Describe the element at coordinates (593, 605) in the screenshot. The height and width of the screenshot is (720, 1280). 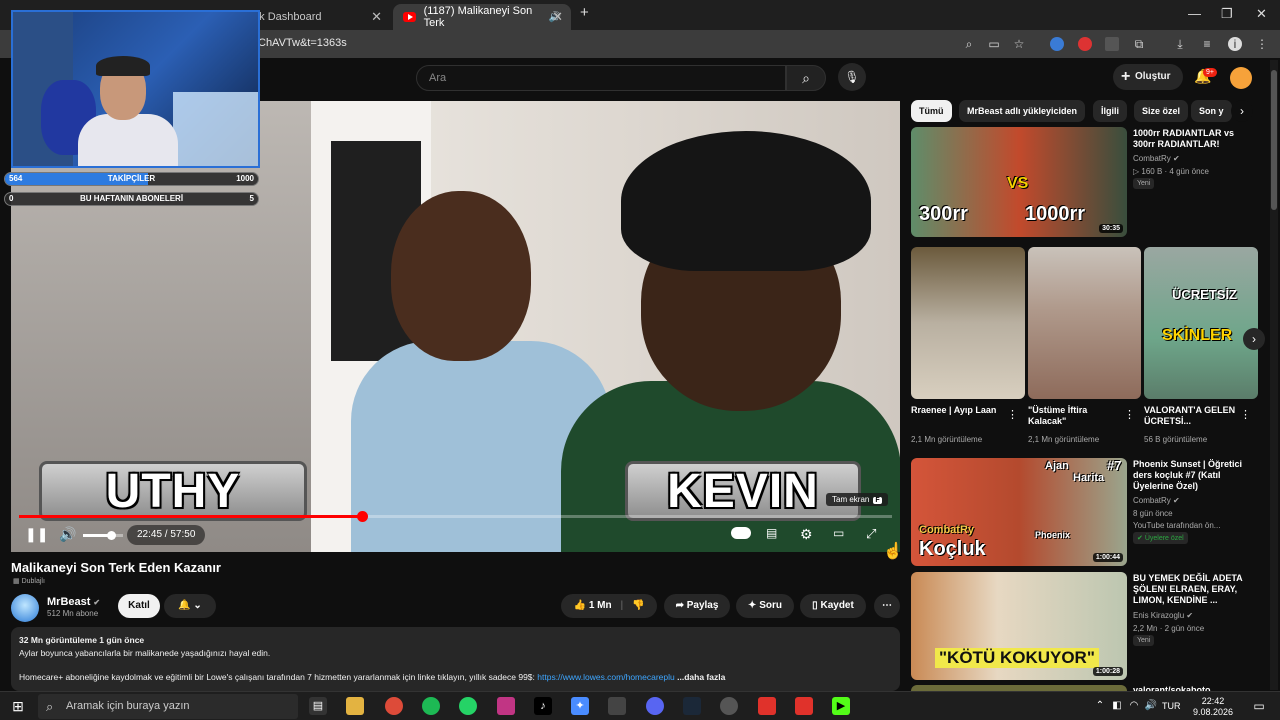
I see `like-button: 👍 1 Mn` at that location.